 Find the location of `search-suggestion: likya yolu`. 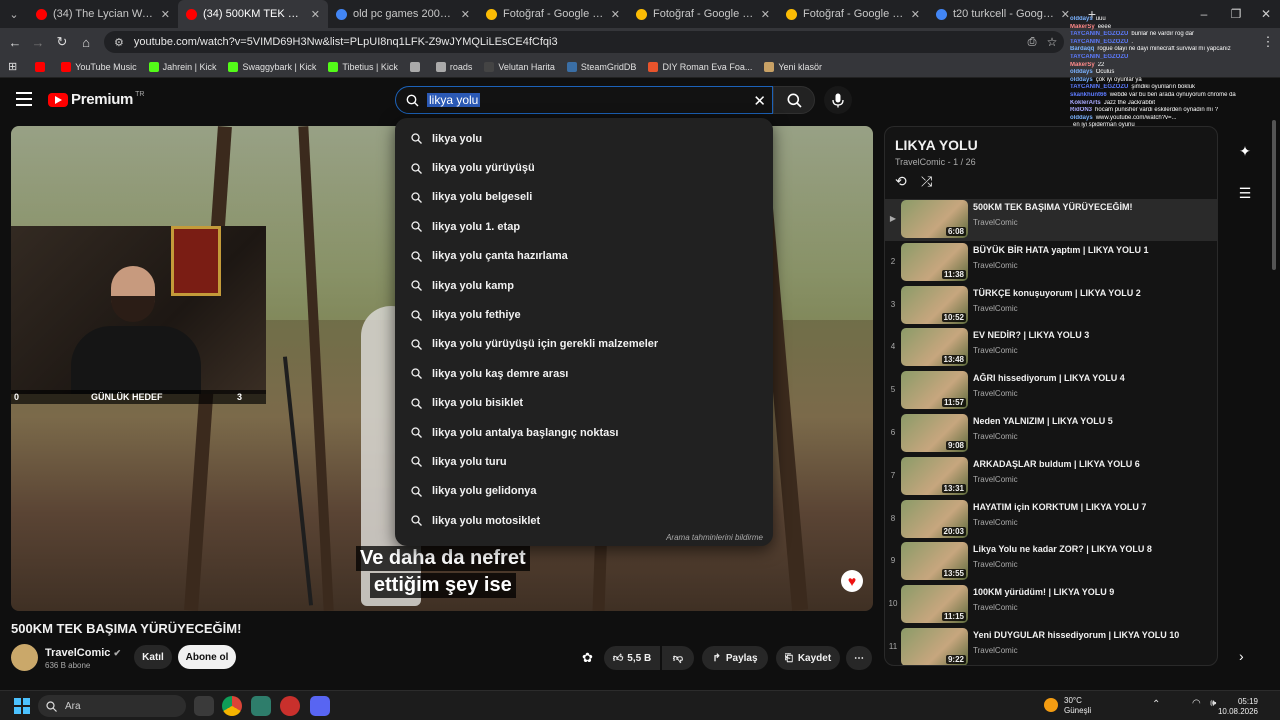

search-suggestion: likya yolu is located at coordinates (584, 138).